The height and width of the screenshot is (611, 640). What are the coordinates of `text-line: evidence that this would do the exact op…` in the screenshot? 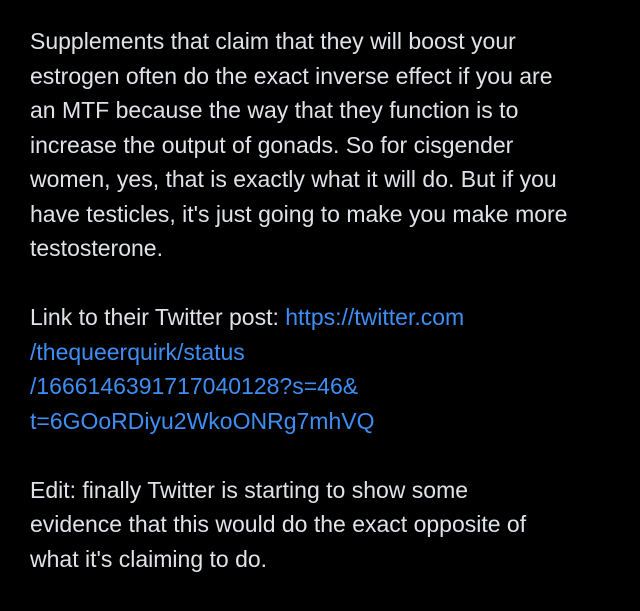 It's located at (278, 524).